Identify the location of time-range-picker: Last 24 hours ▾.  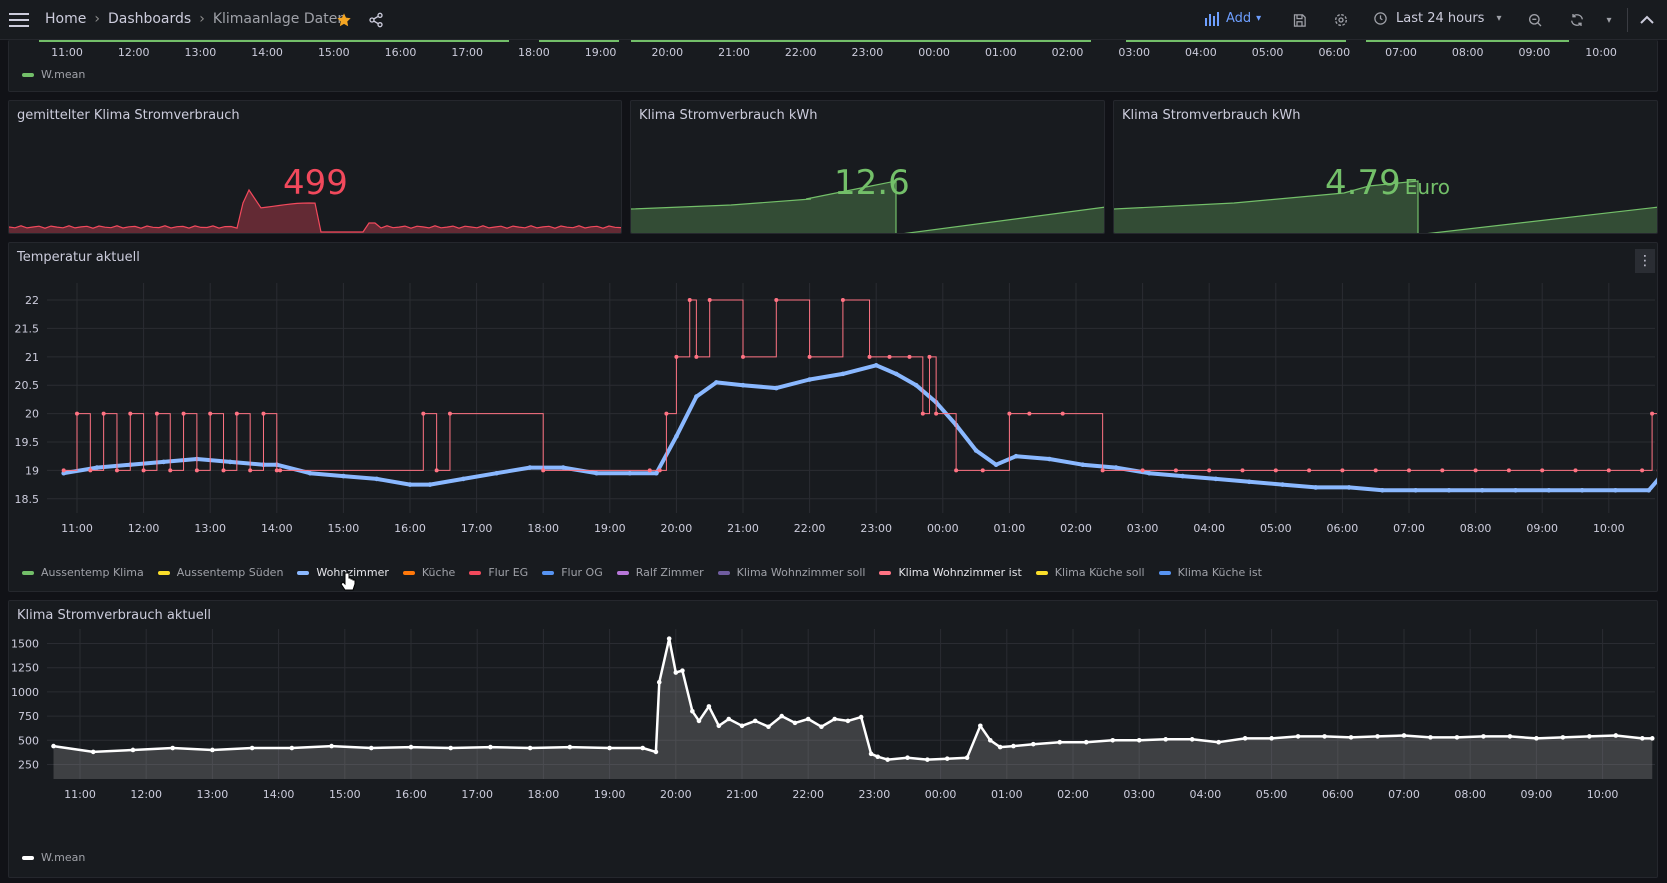
(1437, 18).